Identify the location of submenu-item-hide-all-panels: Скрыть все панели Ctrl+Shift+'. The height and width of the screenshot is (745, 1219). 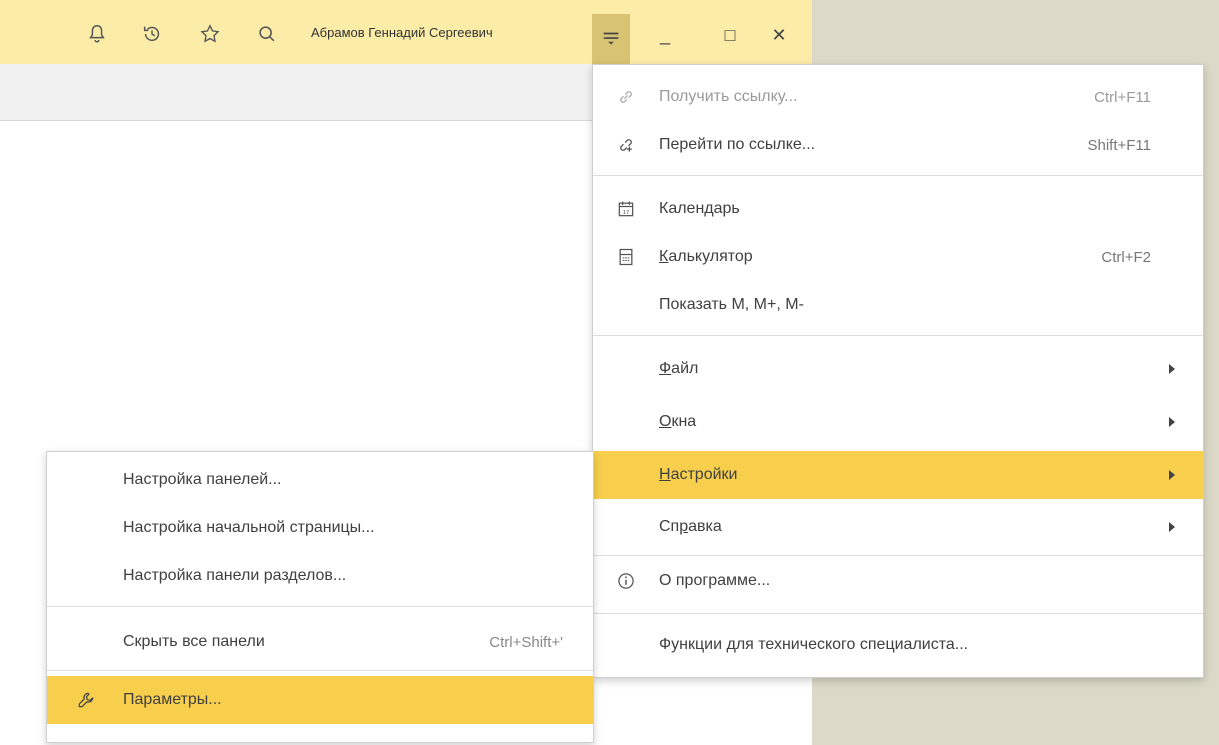
(320, 642).